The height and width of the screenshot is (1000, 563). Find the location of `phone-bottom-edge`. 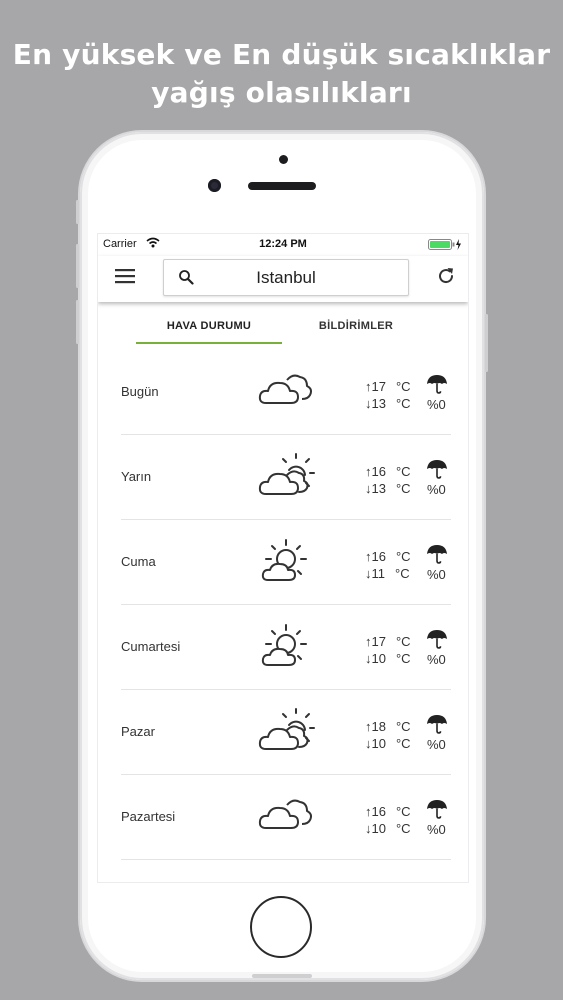

phone-bottom-edge is located at coordinates (282, 976).